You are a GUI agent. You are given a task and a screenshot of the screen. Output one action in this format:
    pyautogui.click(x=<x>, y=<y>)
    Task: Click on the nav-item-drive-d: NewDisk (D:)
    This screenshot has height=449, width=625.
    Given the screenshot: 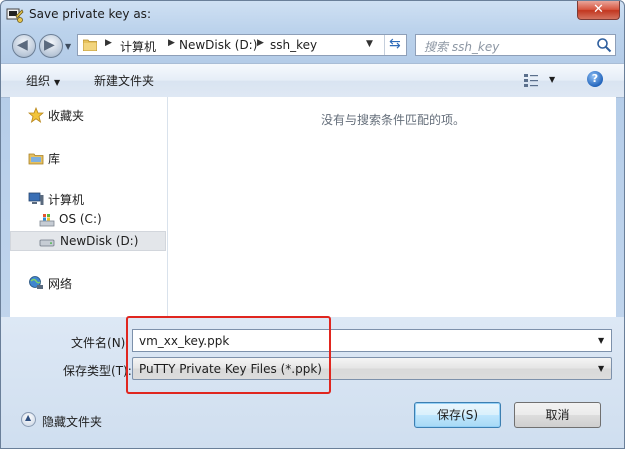 What is the action you would take?
    pyautogui.click(x=88, y=241)
    